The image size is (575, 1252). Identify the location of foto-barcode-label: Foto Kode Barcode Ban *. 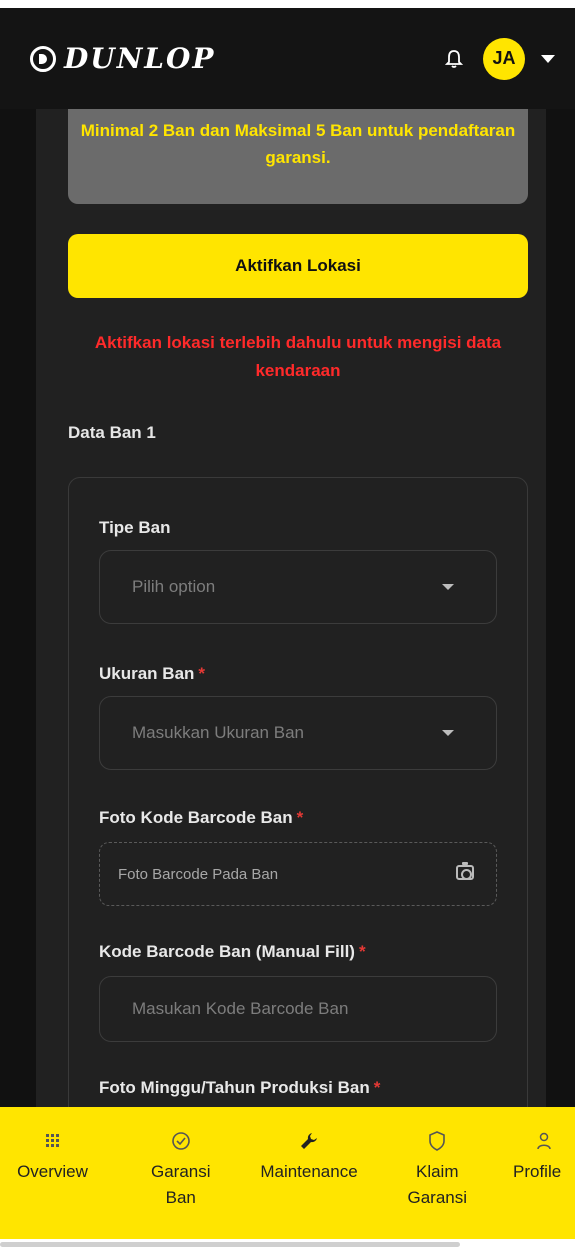
(201, 818).